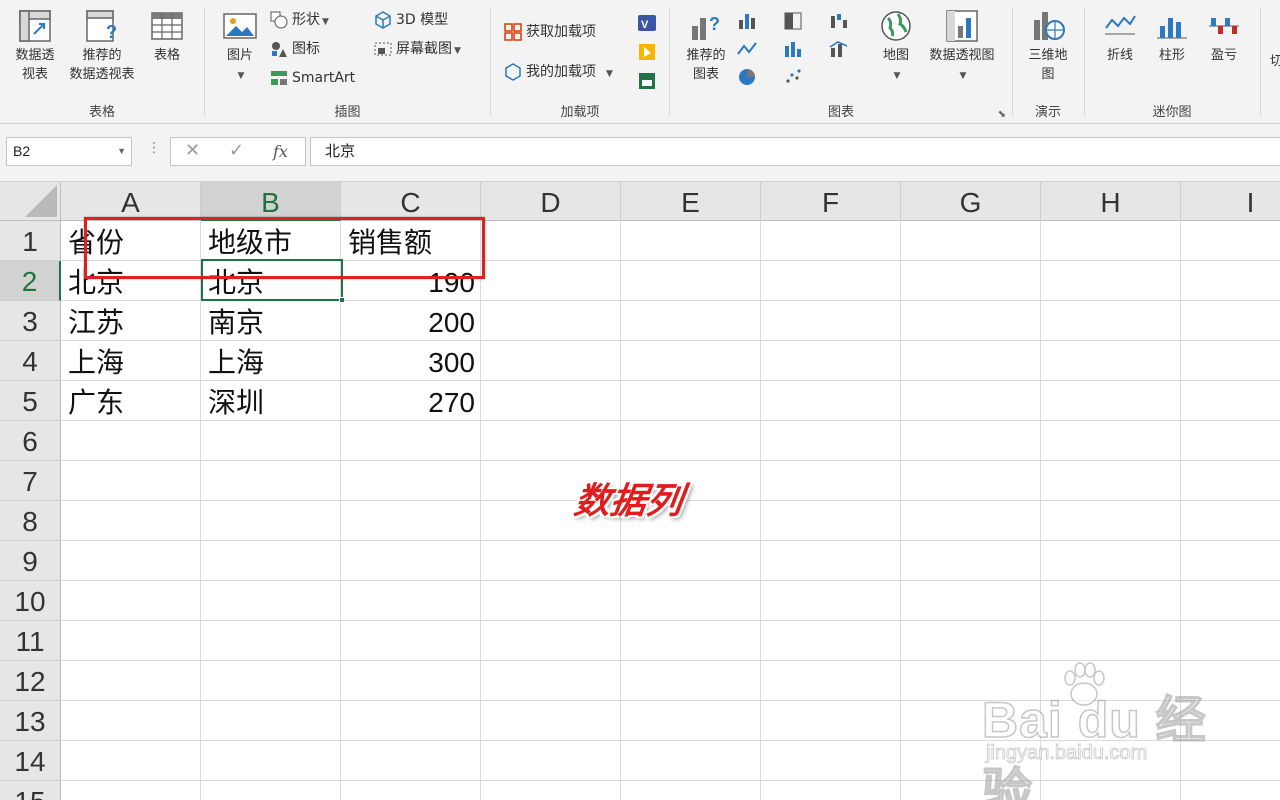 The image size is (1280, 800). What do you see at coordinates (411, 321) in the screenshot?
I see `cell-c3: 200` at bounding box center [411, 321].